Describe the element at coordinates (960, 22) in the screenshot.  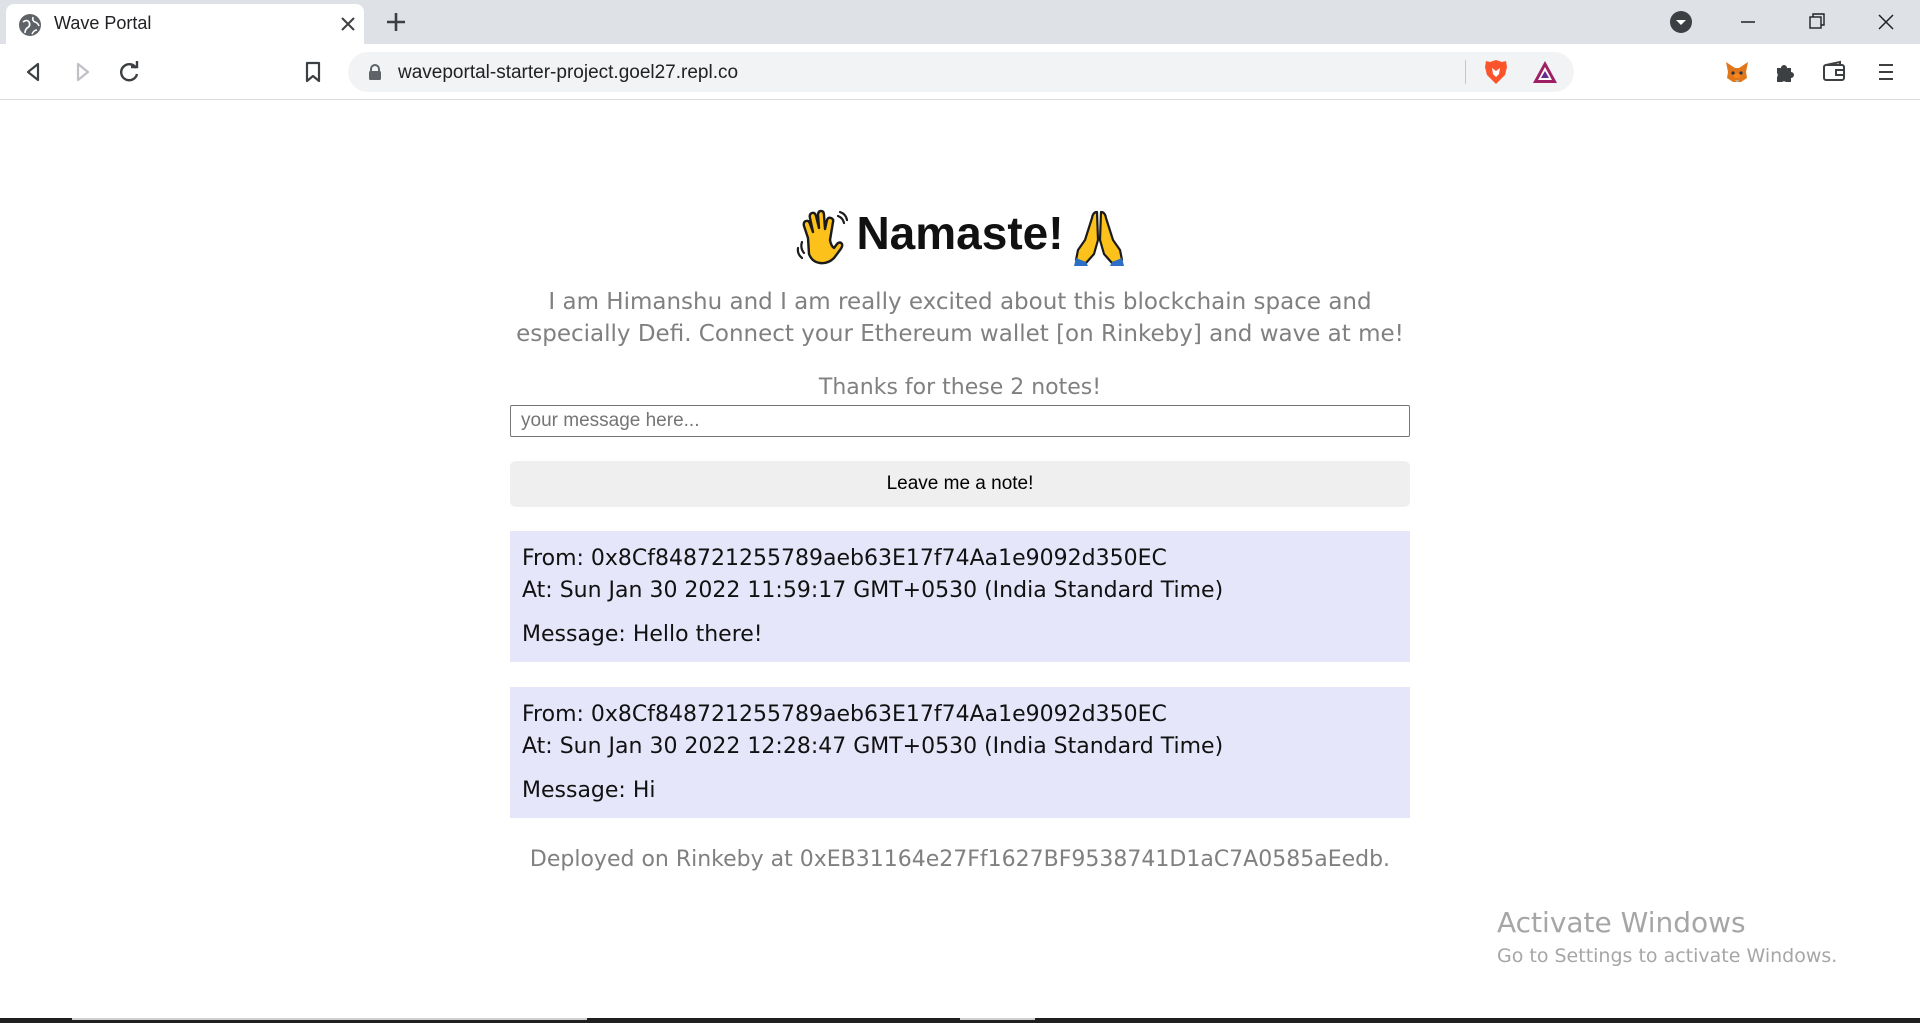
I see `tab-strip: Wave Portal` at that location.